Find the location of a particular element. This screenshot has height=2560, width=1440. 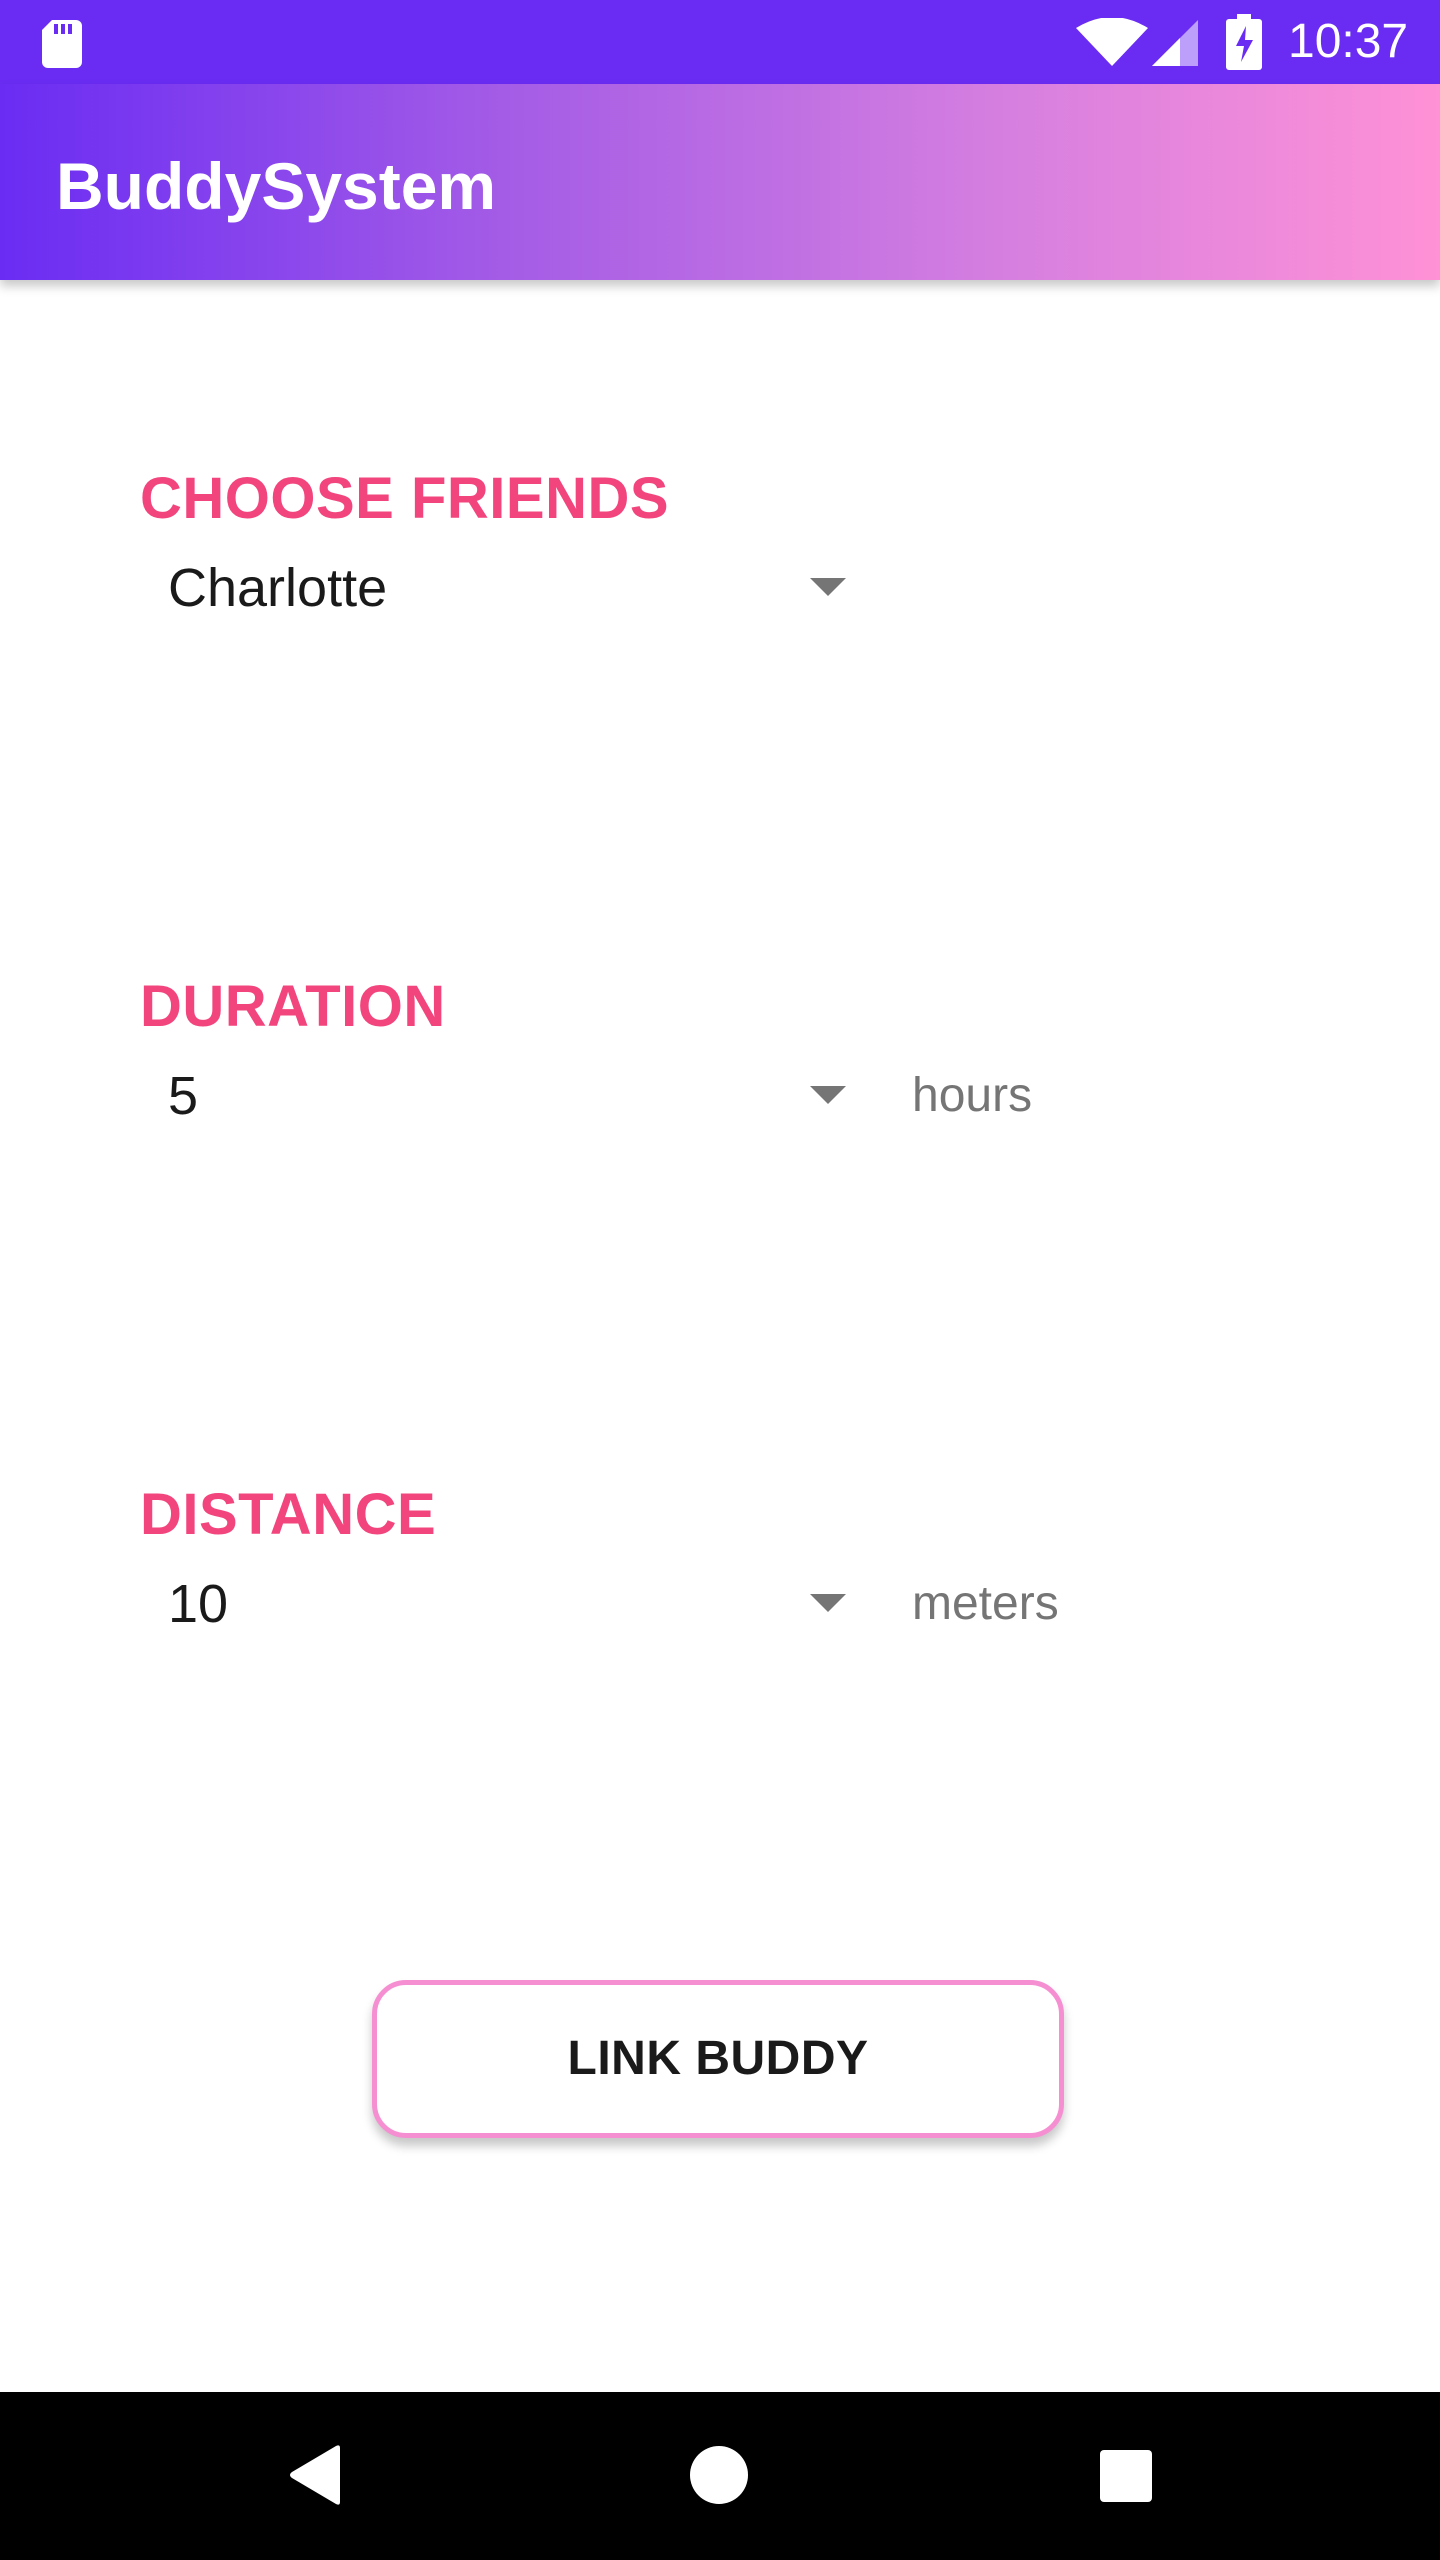

app-bar: BuddySystem is located at coordinates (720, 182).